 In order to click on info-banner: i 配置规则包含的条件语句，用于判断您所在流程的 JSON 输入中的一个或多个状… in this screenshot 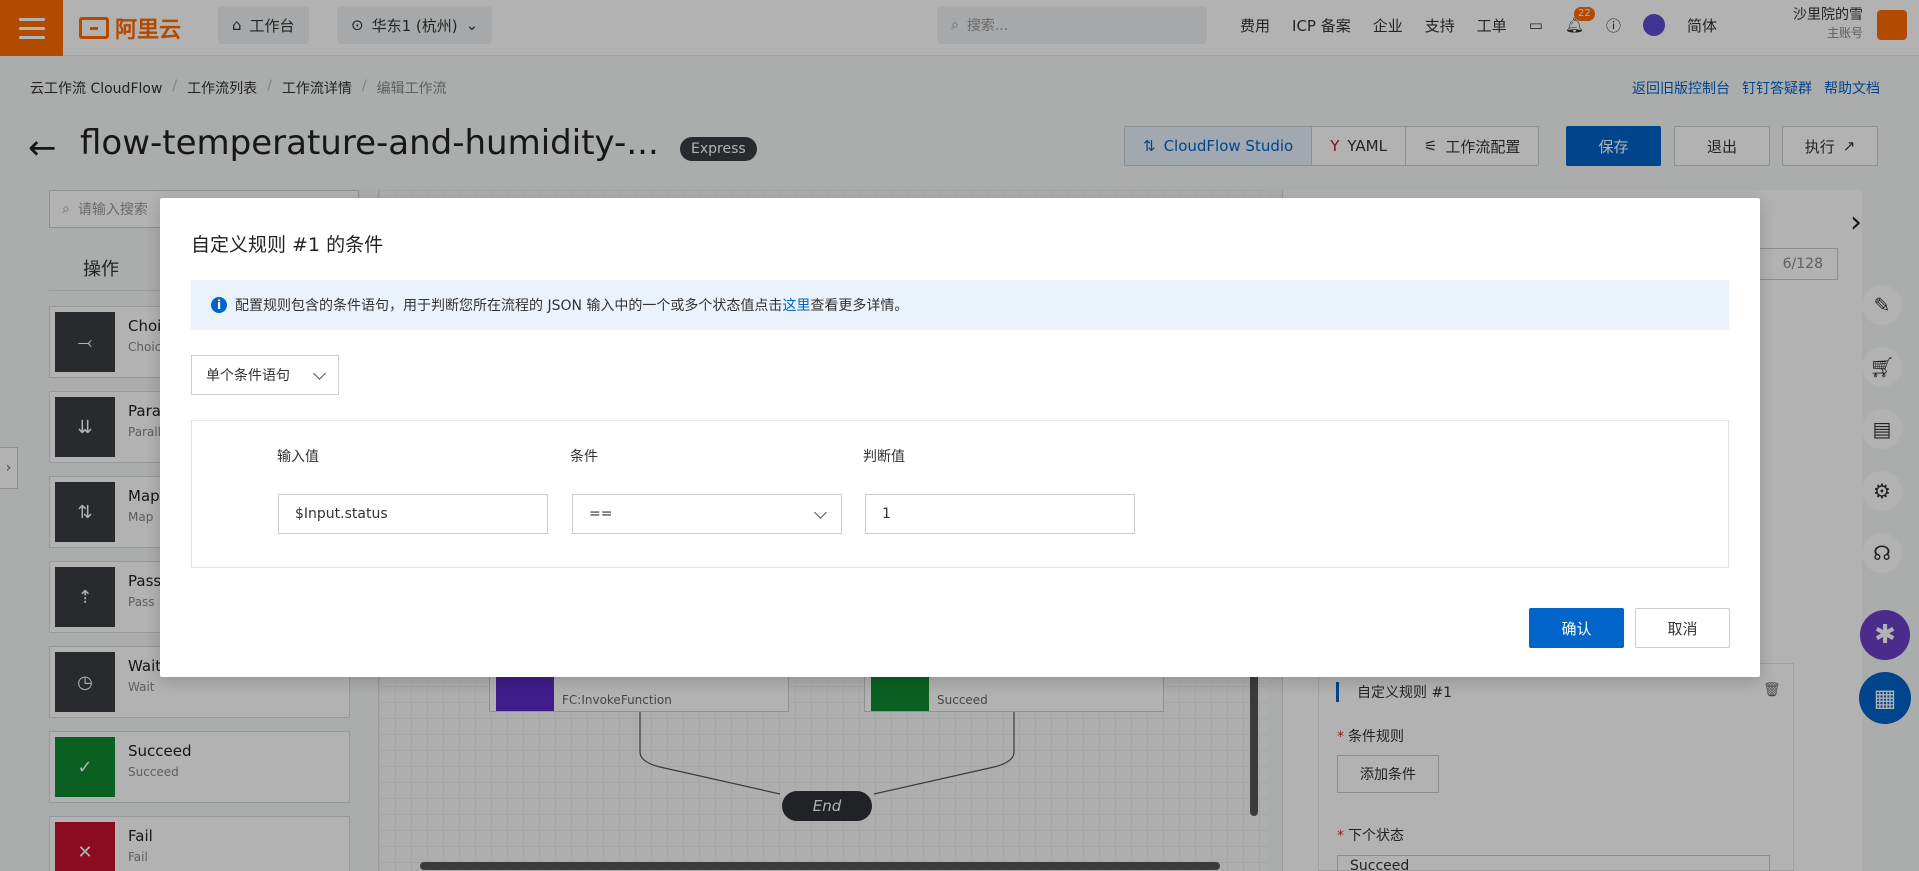, I will do `click(960, 305)`.